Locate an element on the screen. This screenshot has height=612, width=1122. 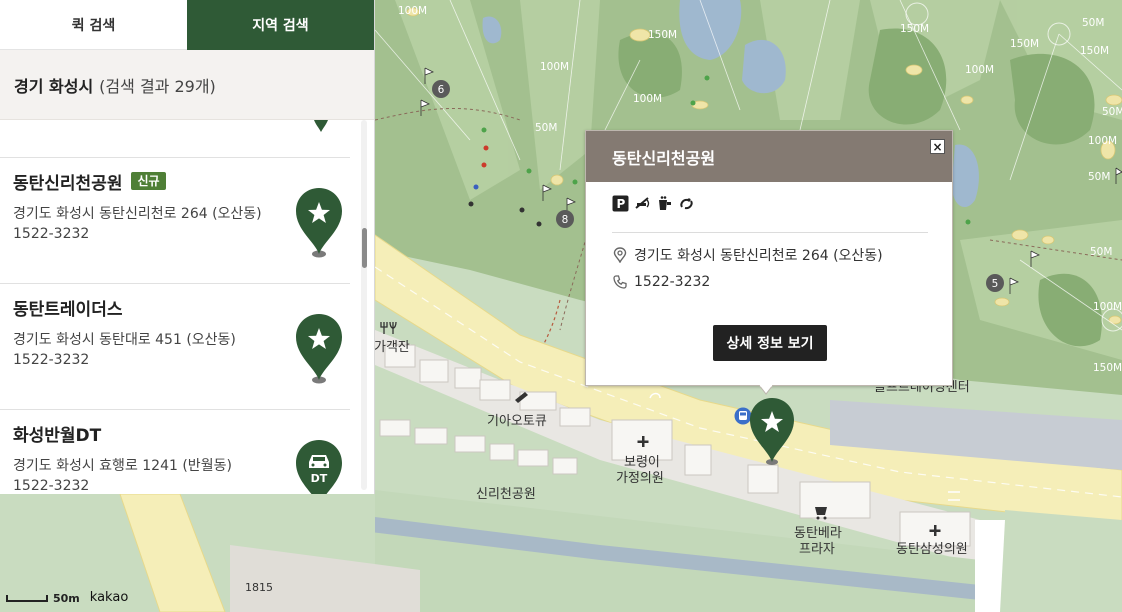
recycle-icon is located at coordinates (686, 203).